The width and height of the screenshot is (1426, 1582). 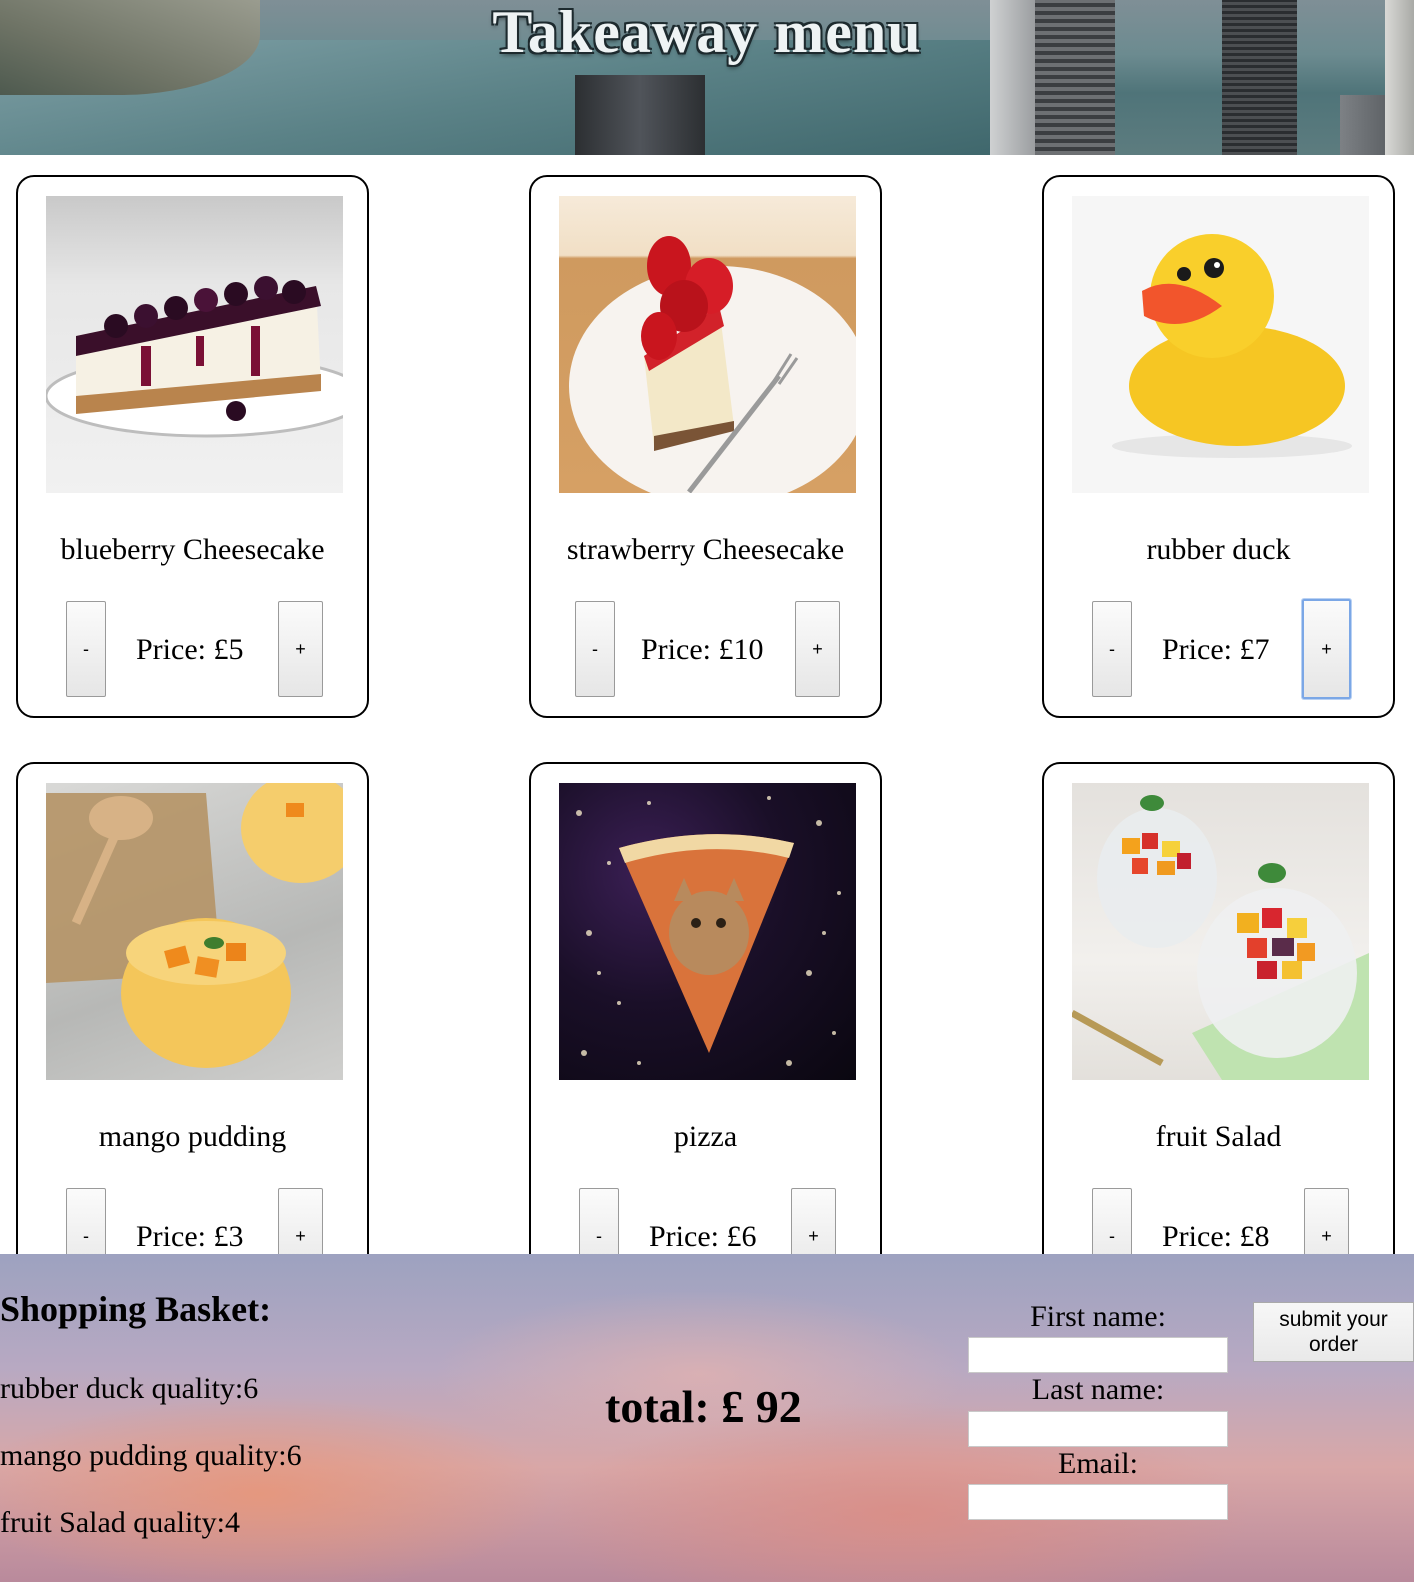 I want to click on item-name: blueberry Cheesecake, so click(x=192, y=549).